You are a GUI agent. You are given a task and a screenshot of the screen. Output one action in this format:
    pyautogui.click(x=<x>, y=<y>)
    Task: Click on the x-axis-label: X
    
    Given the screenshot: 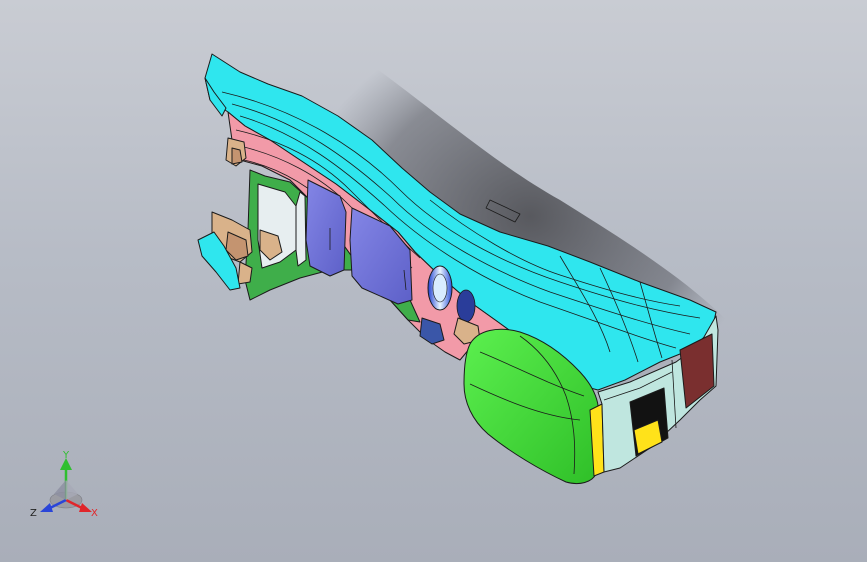 What is the action you would take?
    pyautogui.click(x=94, y=513)
    